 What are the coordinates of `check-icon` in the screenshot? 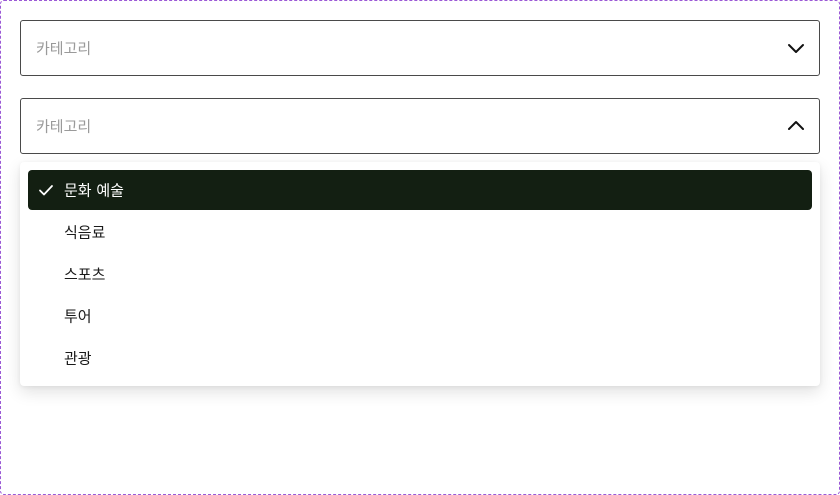 It's located at (46, 190).